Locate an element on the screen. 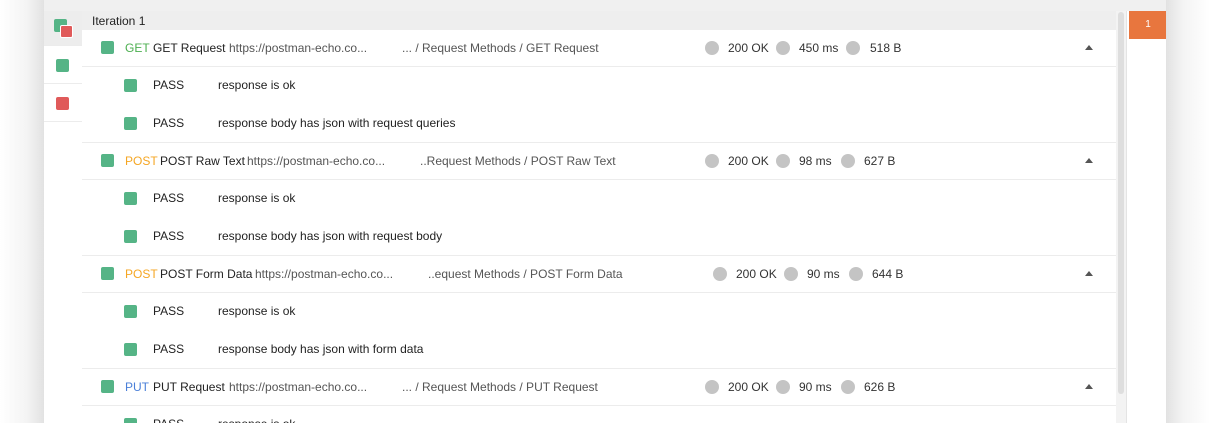 The width and height of the screenshot is (1210, 423). response-time: 98 ms is located at coordinates (815, 161).